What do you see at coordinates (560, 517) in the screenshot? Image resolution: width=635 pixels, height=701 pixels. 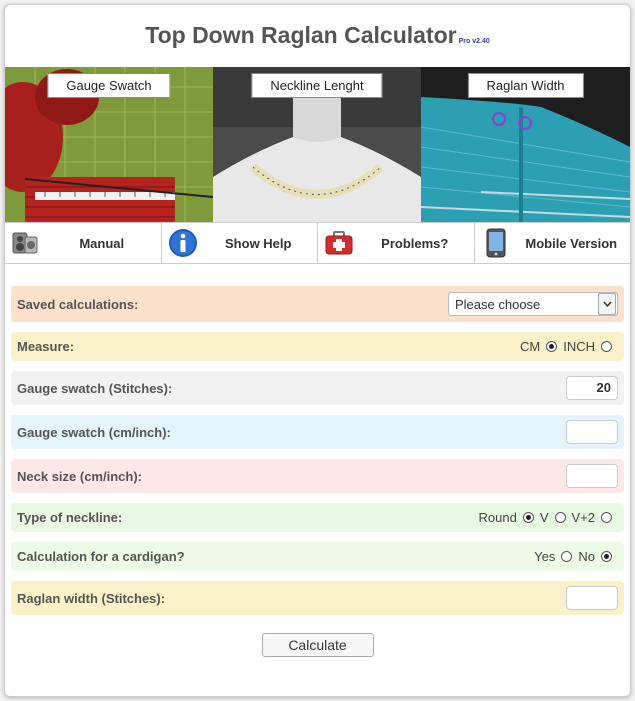 I see `neckline-v-radio` at bounding box center [560, 517].